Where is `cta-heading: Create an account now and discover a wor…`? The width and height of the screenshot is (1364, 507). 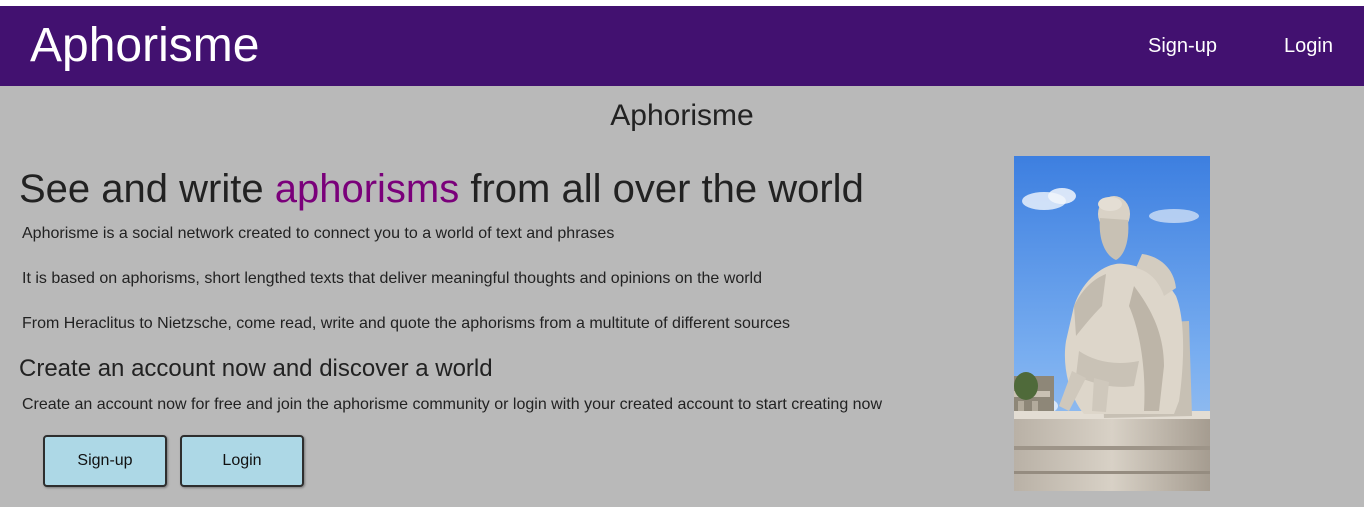
cta-heading: Create an account now and discover a wor… is located at coordinates (256, 368).